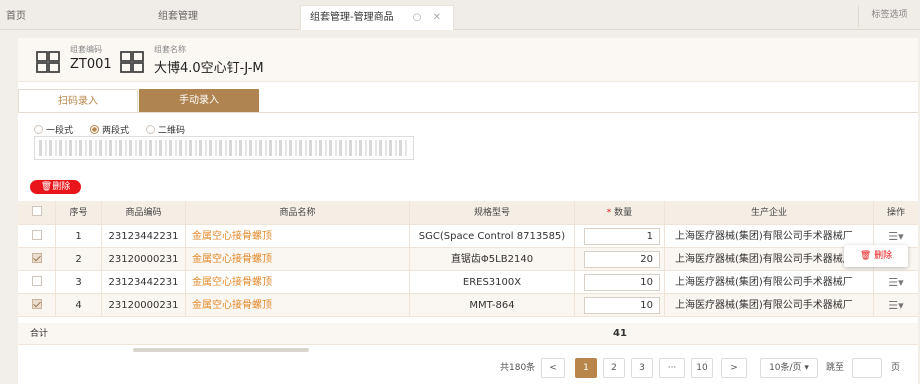 This screenshot has height=384, width=920. I want to click on page-1: 1, so click(586, 368).